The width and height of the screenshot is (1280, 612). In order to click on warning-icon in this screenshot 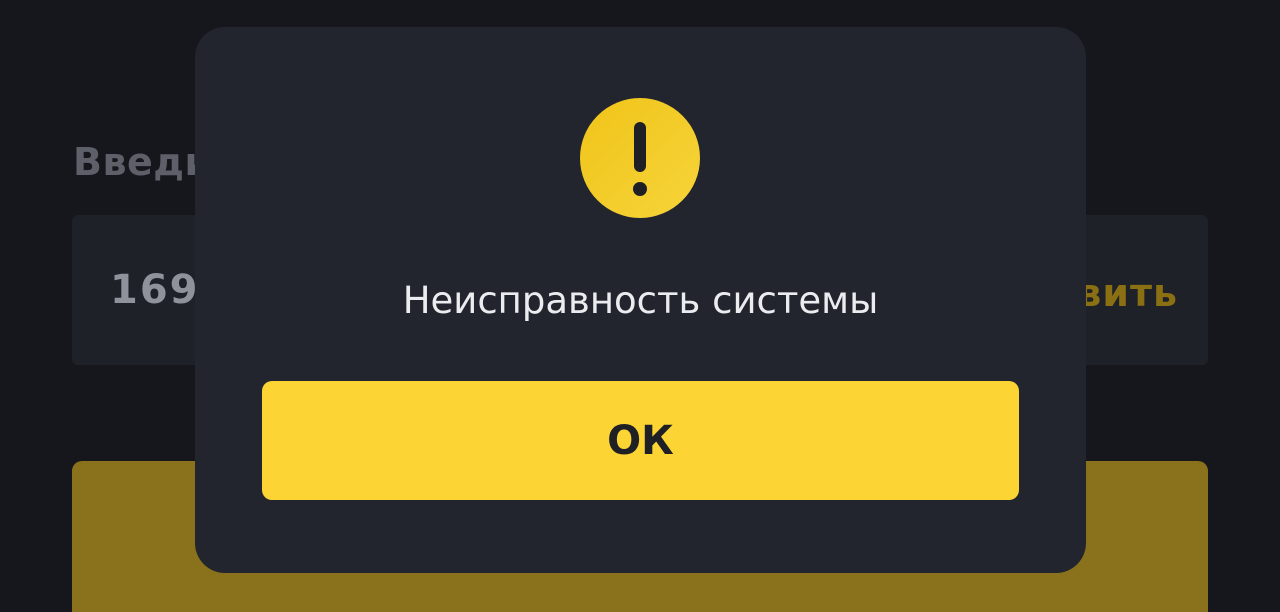, I will do `click(640, 158)`.